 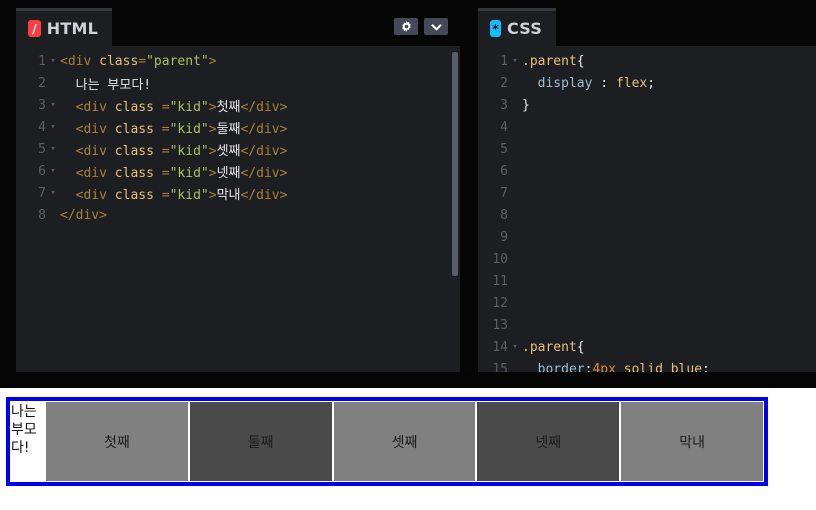 I want to click on parent-text: 나는 부모다!, so click(x=24, y=430).